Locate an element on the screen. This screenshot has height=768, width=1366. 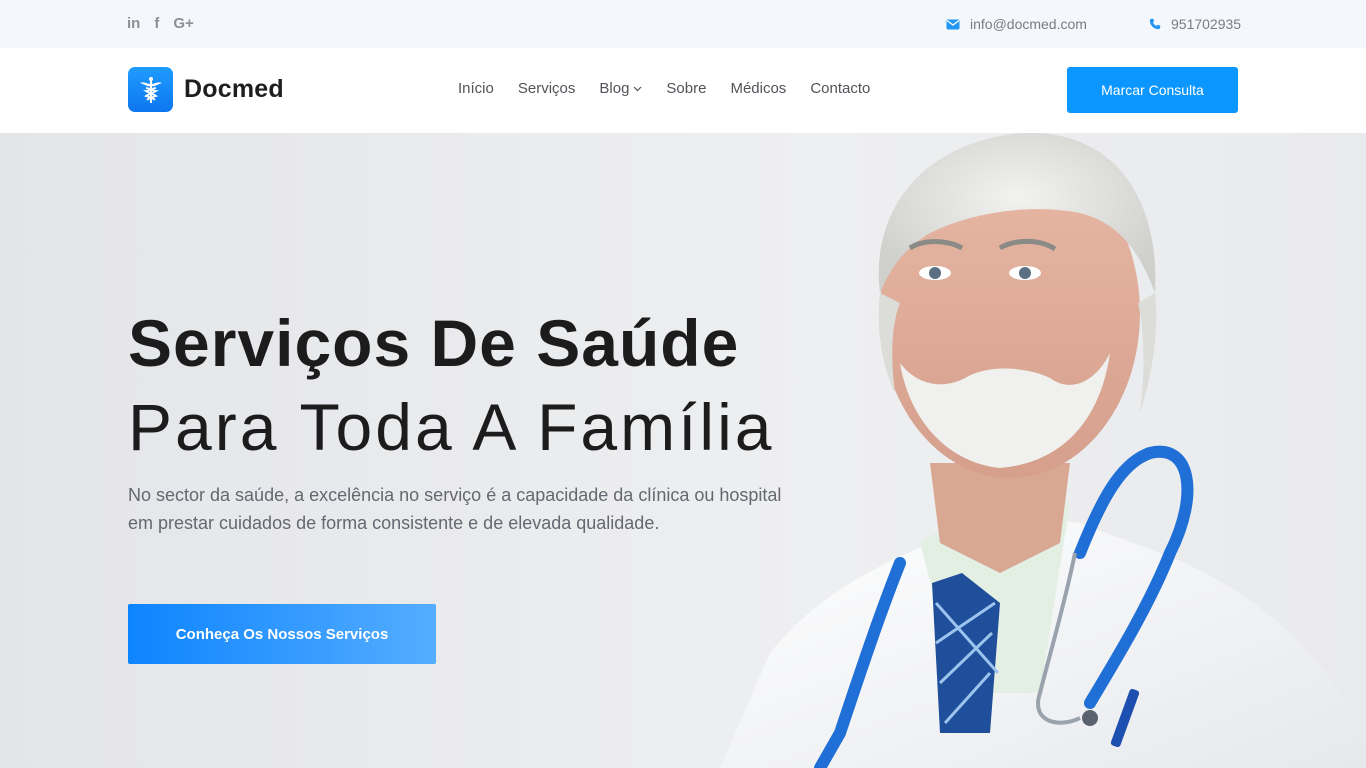
contact-phone: 951702935 is located at coordinates (1195, 24).